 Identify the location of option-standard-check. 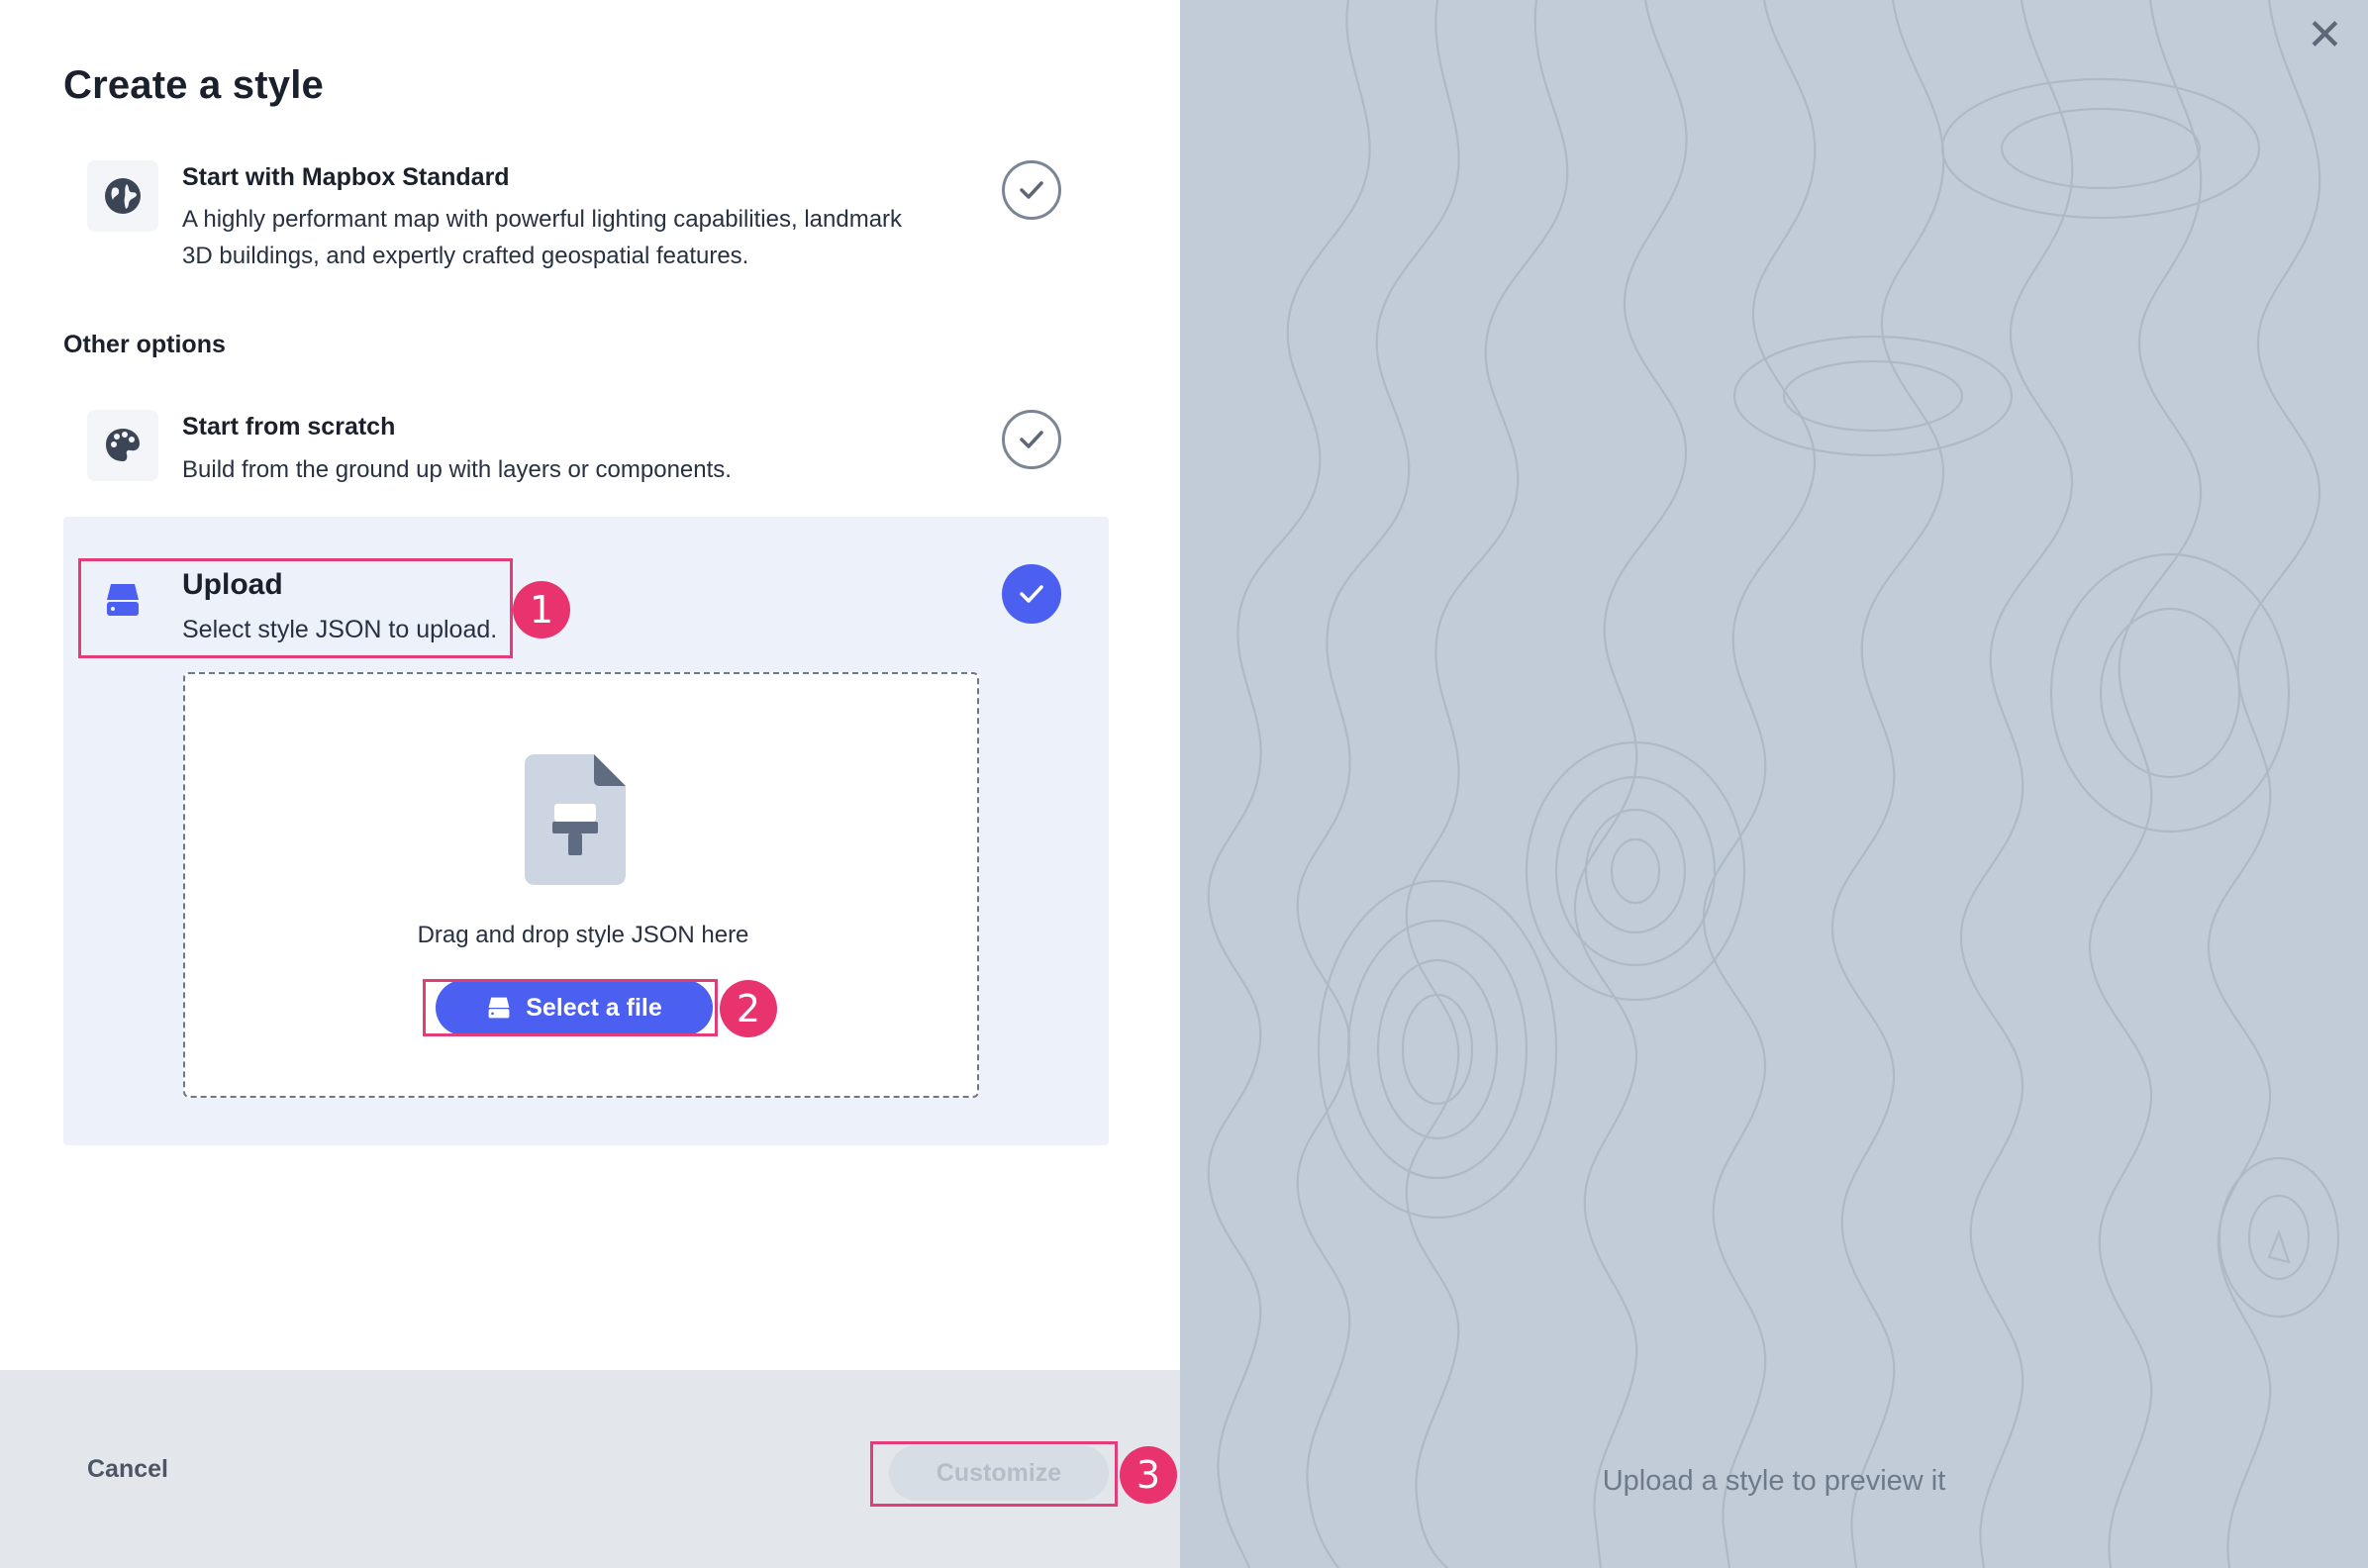
(1031, 190).